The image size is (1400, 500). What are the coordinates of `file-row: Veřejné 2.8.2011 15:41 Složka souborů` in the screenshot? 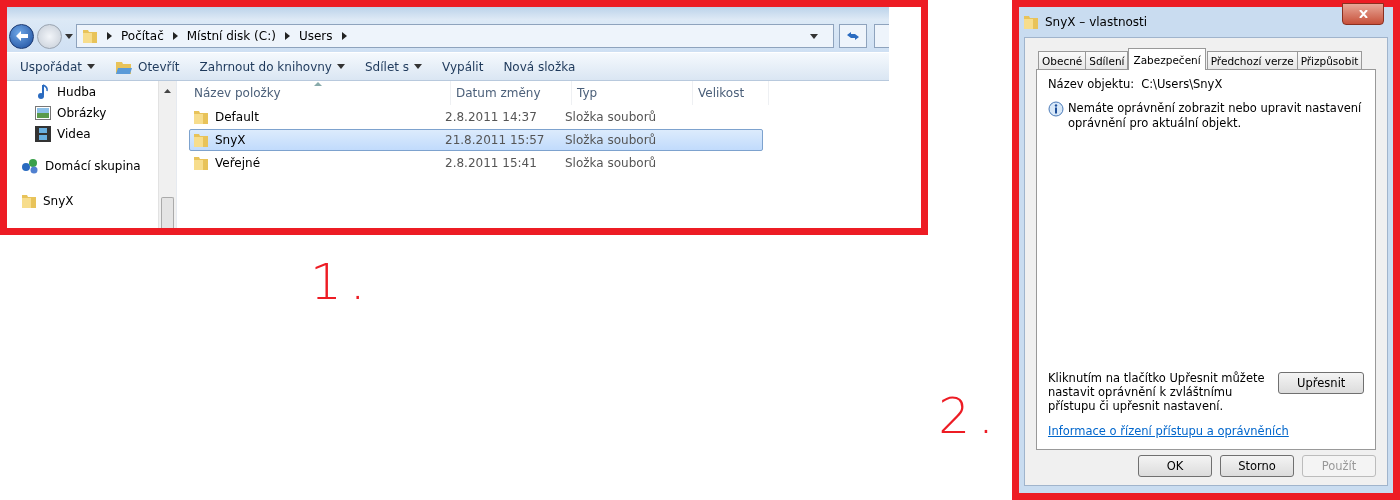 It's located at (476, 163).